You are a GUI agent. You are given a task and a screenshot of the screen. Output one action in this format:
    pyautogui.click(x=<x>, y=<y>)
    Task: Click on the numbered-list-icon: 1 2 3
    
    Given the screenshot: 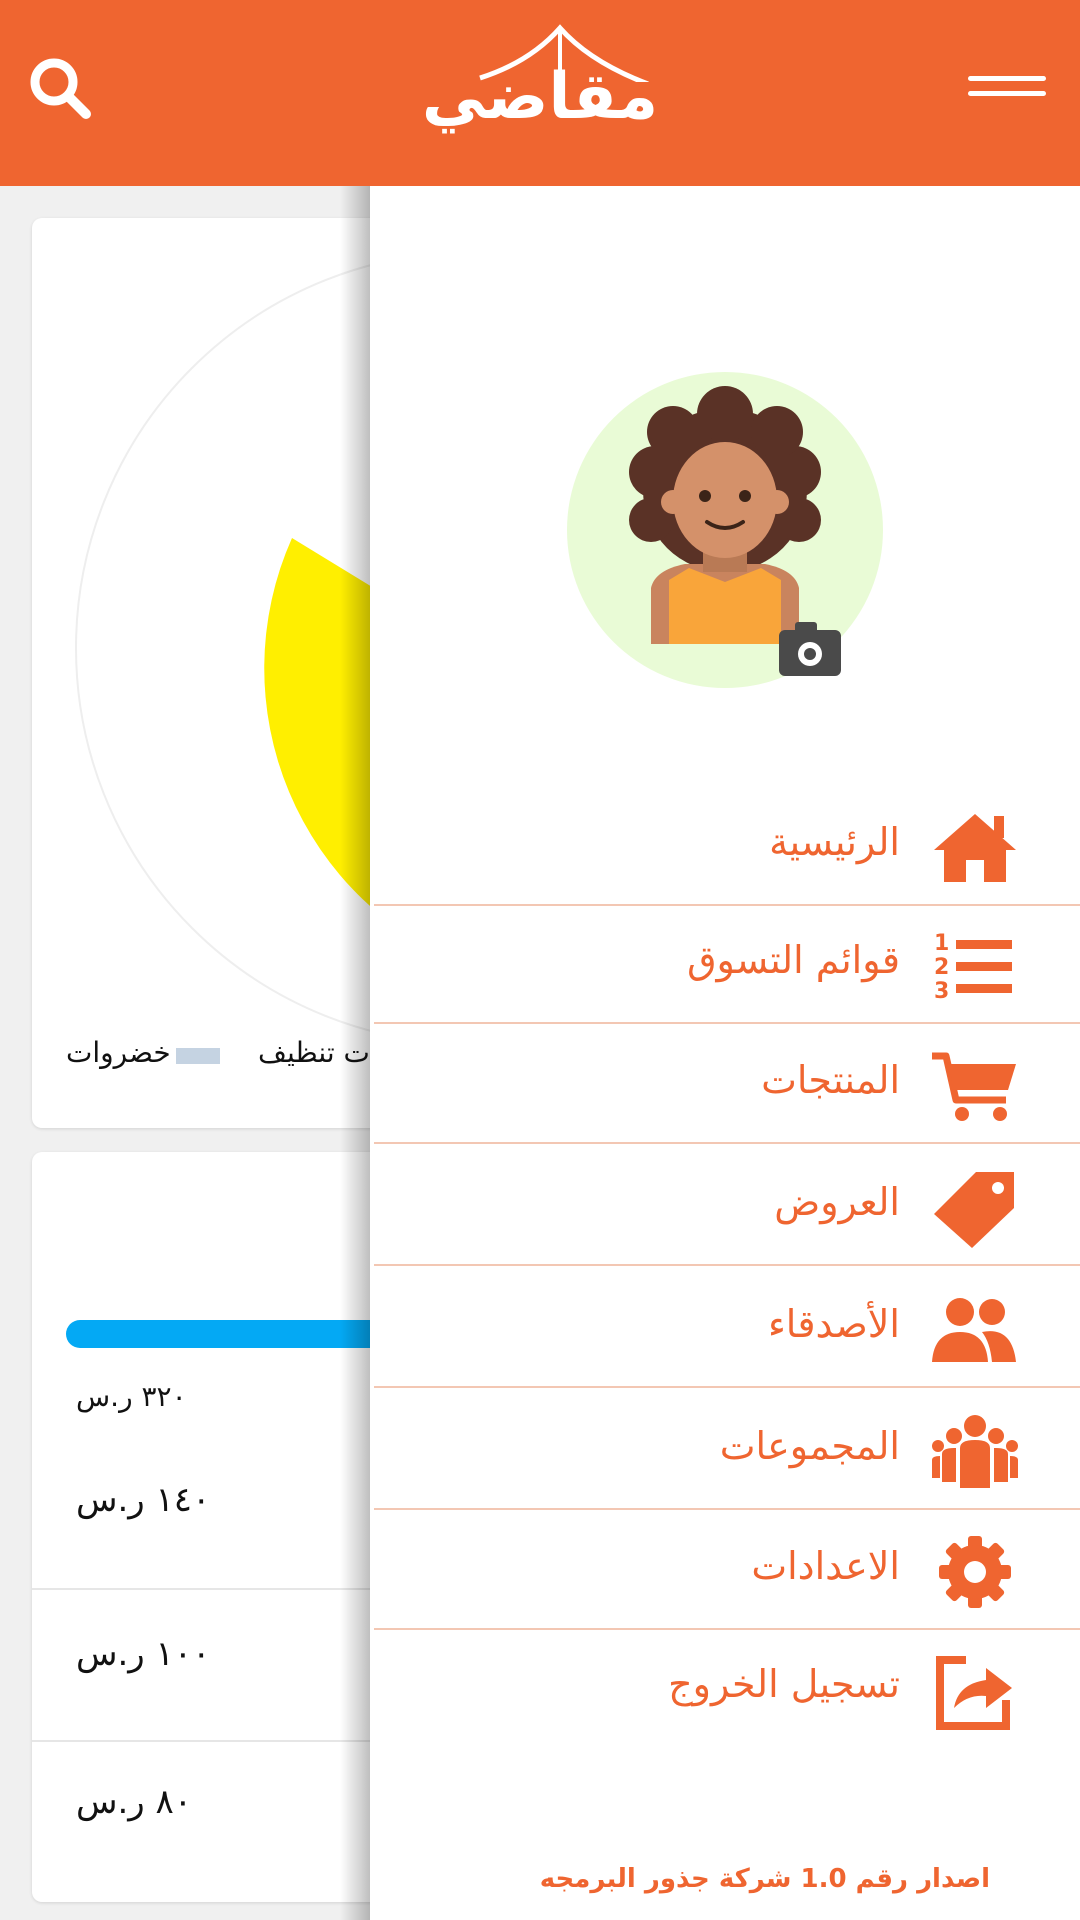 What is the action you would take?
    pyautogui.click(x=973, y=967)
    